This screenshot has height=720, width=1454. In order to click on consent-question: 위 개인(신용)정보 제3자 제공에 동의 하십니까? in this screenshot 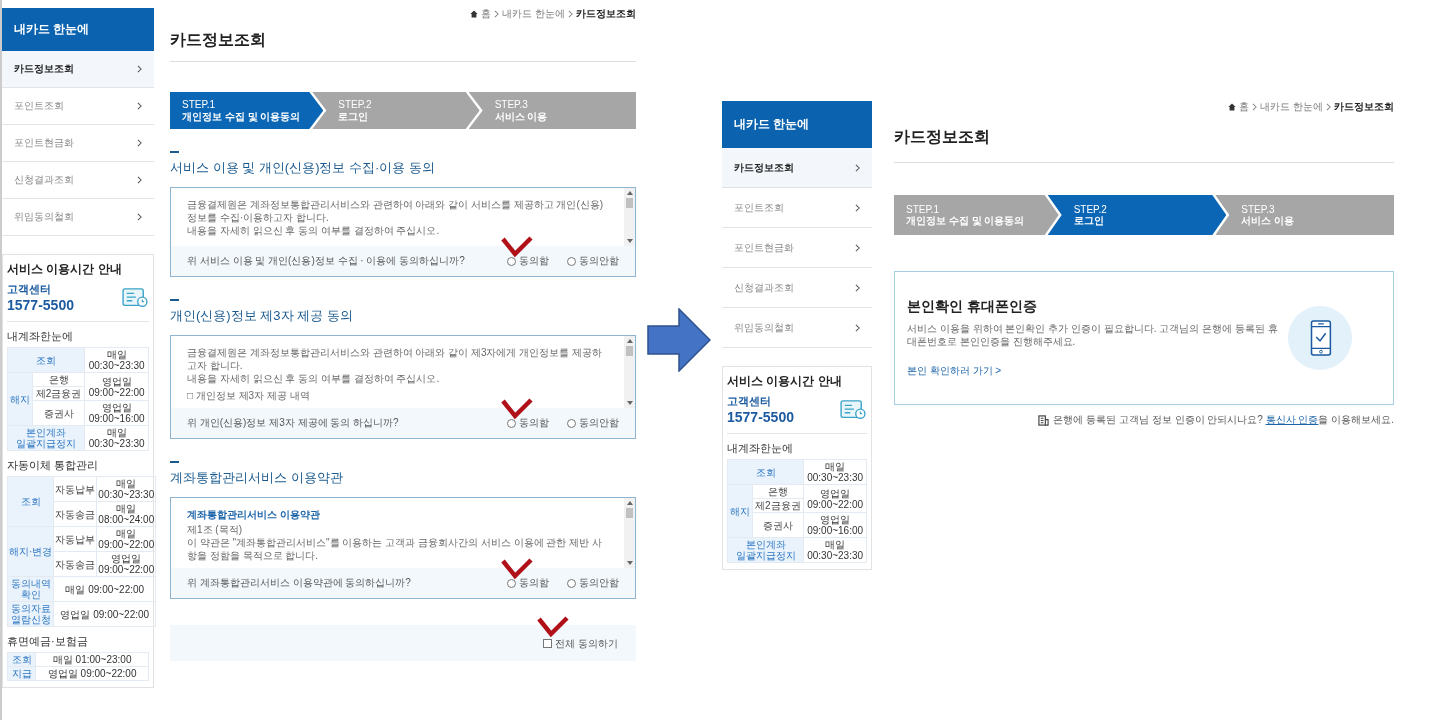, I will do `click(293, 423)`.